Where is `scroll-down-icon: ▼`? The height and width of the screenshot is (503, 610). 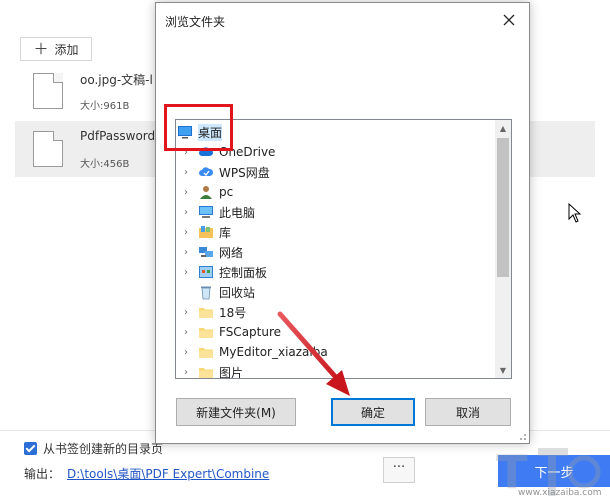 scroll-down-icon: ▼ is located at coordinates (503, 370).